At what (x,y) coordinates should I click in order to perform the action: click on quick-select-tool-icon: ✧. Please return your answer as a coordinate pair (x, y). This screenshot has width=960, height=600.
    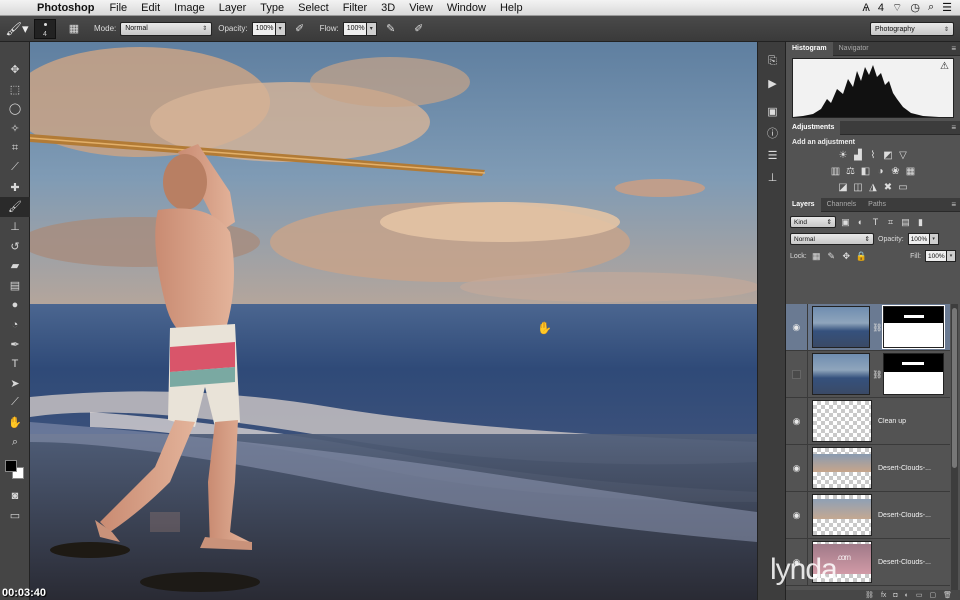
    Looking at the image, I should click on (15, 129).